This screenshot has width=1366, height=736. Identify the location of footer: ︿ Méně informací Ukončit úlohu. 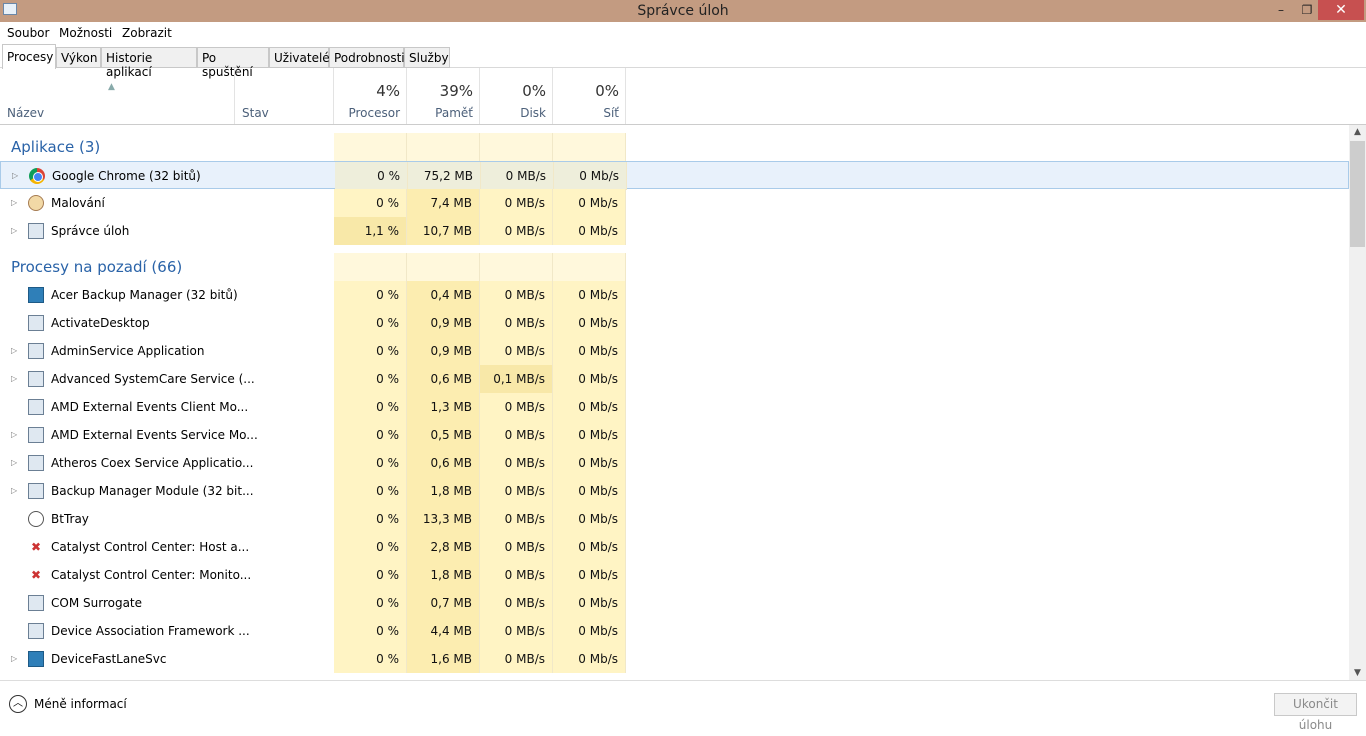
(683, 706).